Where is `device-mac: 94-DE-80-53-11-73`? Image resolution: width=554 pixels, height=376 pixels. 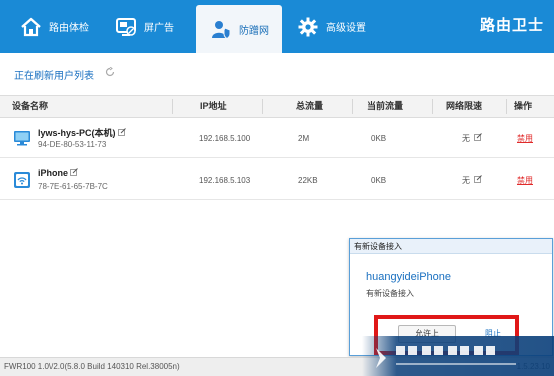
device-mac: 94-DE-80-53-11-73 is located at coordinates (72, 144).